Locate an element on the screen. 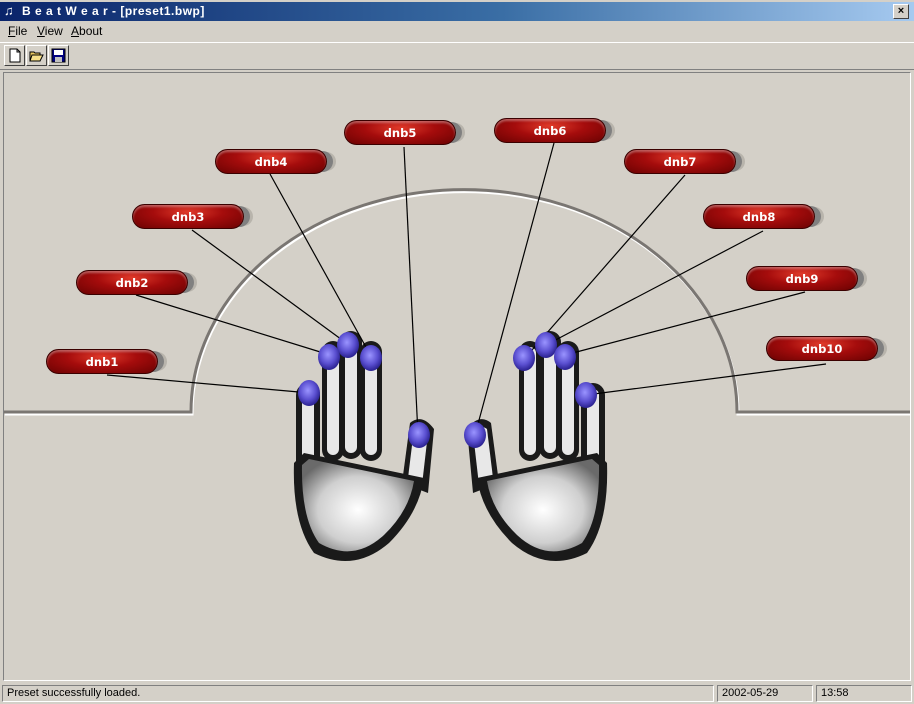  fingertip-marker-dnb8 is located at coordinates (546, 345).